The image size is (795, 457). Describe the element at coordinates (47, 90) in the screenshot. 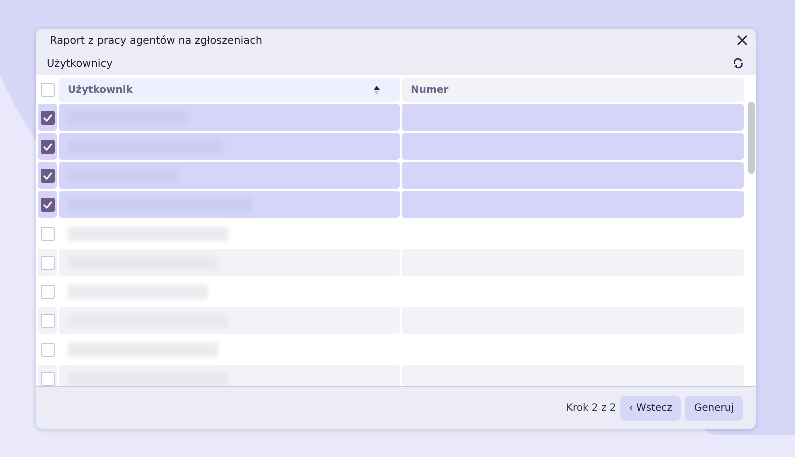

I see `select-all-checkbox` at that location.